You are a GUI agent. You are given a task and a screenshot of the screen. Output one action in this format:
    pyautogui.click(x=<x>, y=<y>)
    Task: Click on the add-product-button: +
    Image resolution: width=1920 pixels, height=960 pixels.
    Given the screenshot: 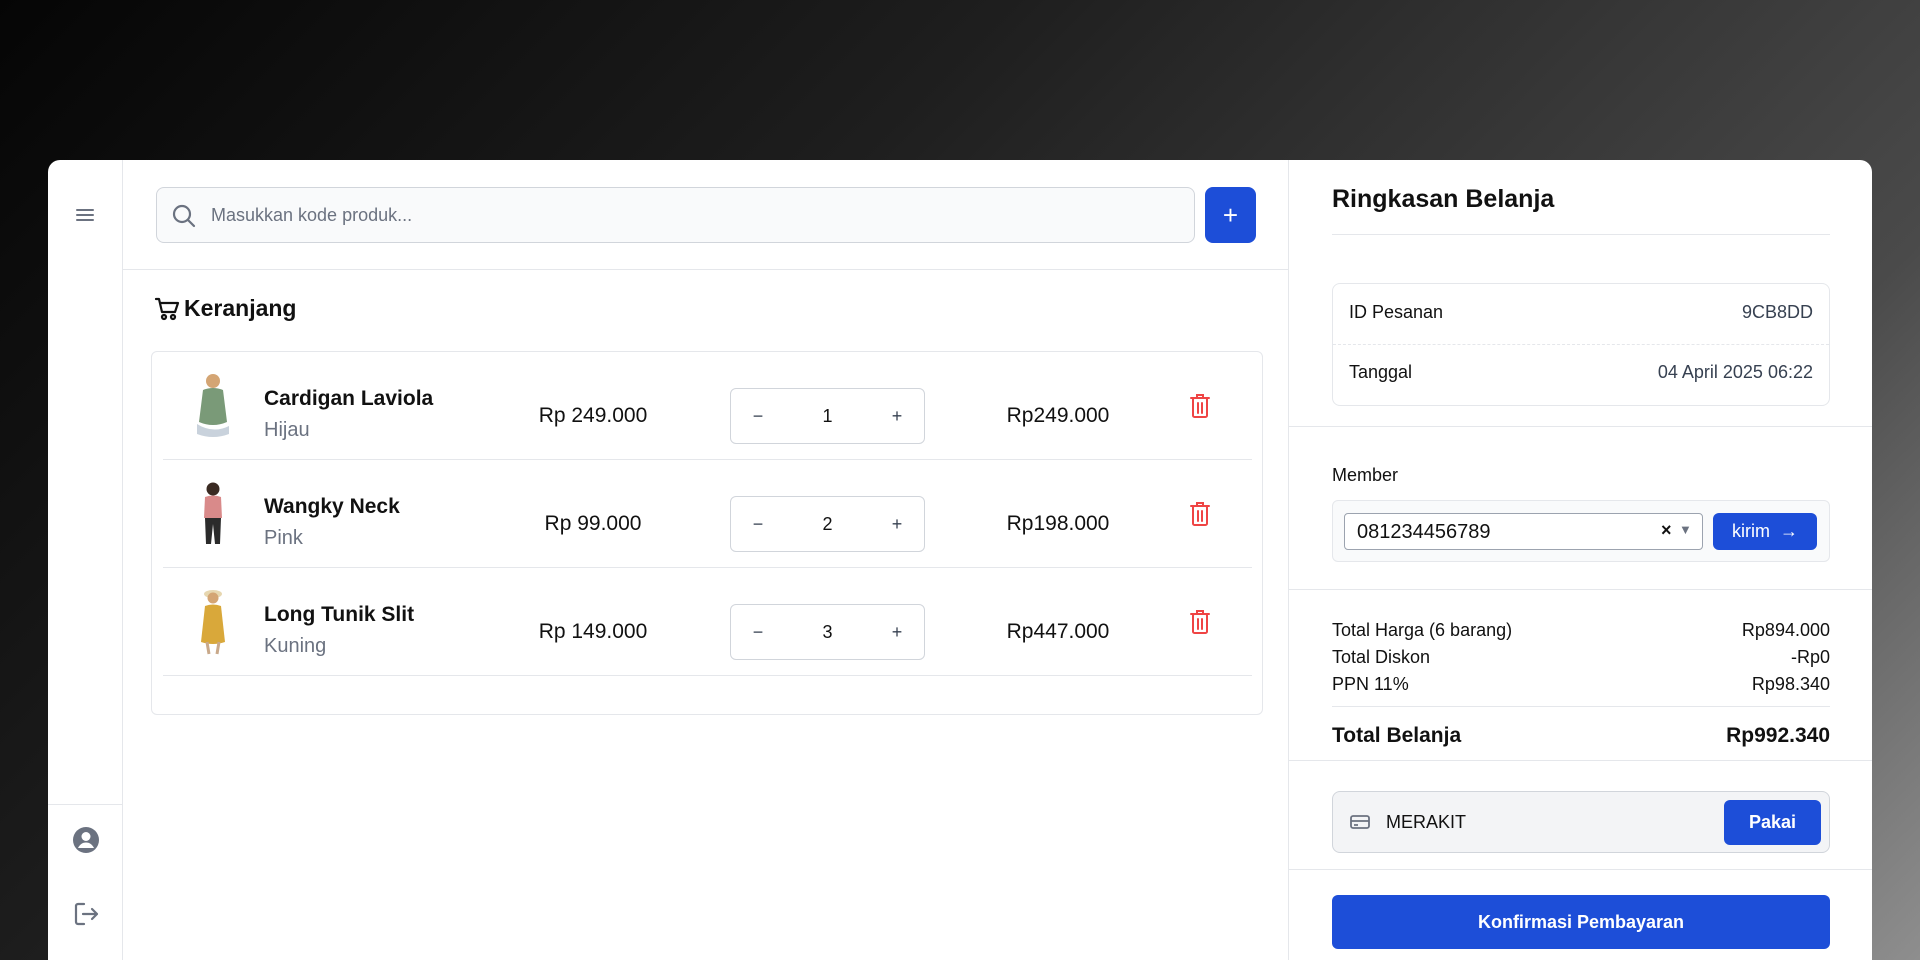 What is the action you would take?
    pyautogui.click(x=1230, y=215)
    